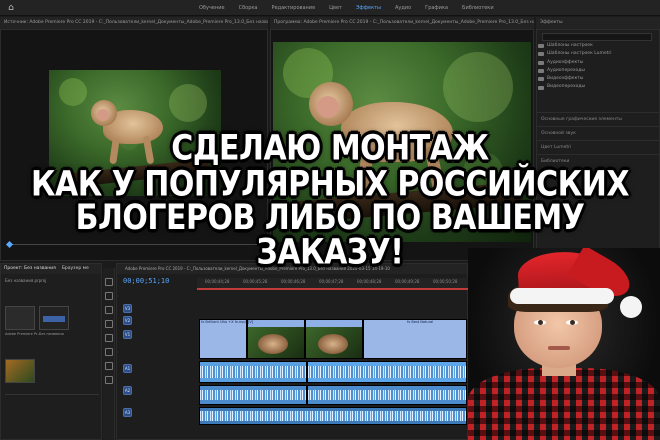  Describe the element at coordinates (294, 8) in the screenshot. I see `tab-editing: Редактирование` at that location.